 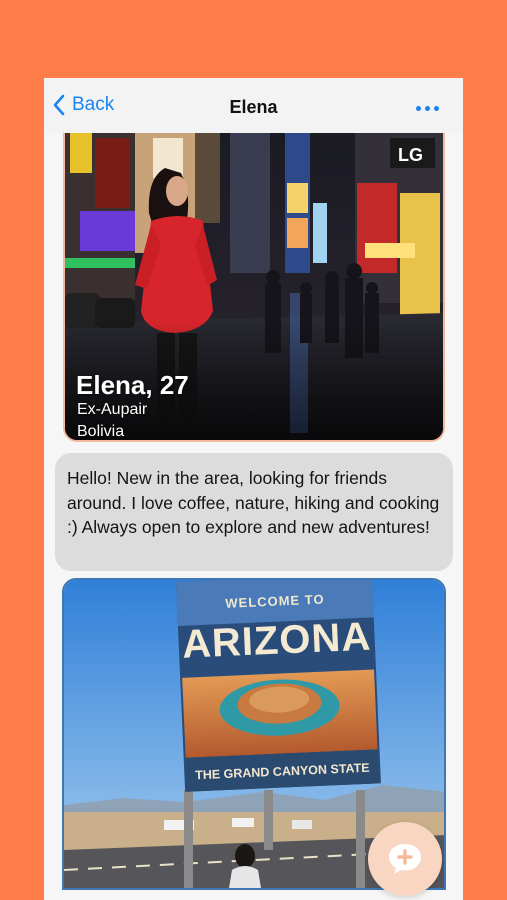 I want to click on sign-main-text: ARIZONA, so click(x=276, y=641).